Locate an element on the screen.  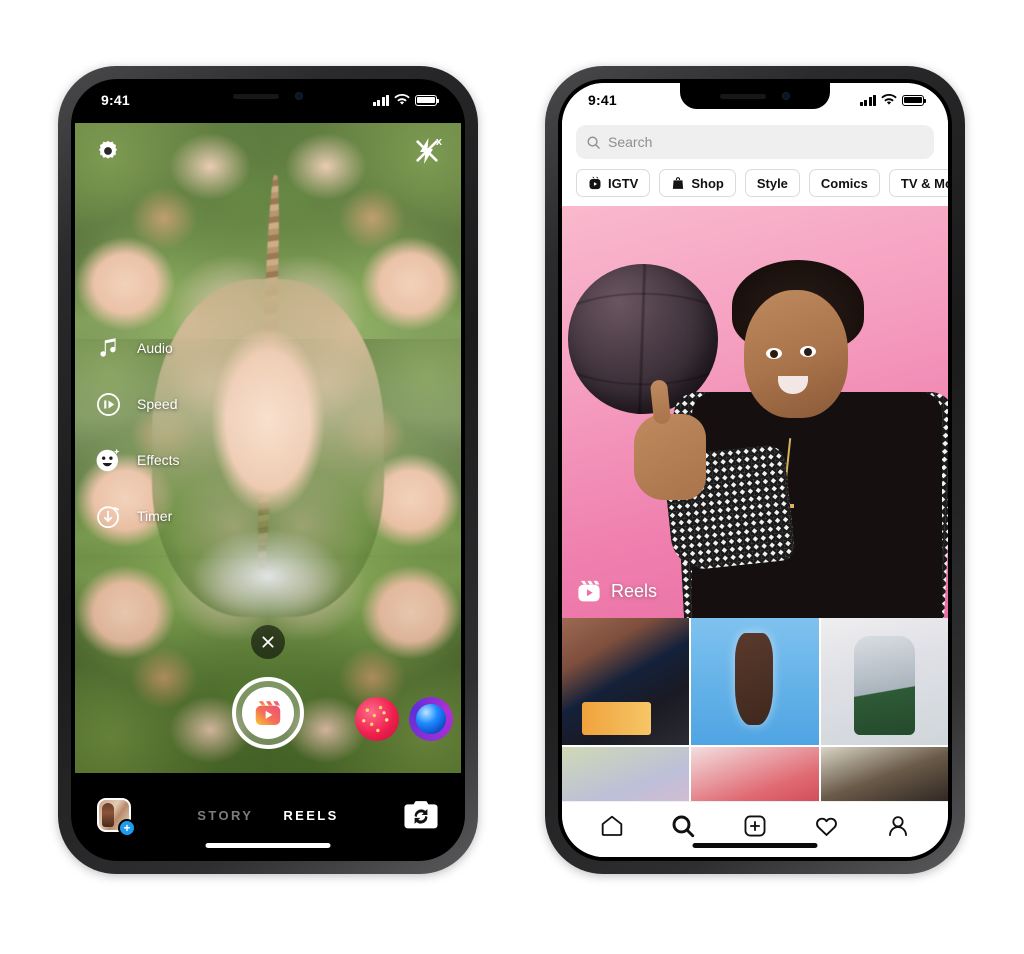
chip-tv-and-movies: TV & Movies is located at coordinates (918, 183).